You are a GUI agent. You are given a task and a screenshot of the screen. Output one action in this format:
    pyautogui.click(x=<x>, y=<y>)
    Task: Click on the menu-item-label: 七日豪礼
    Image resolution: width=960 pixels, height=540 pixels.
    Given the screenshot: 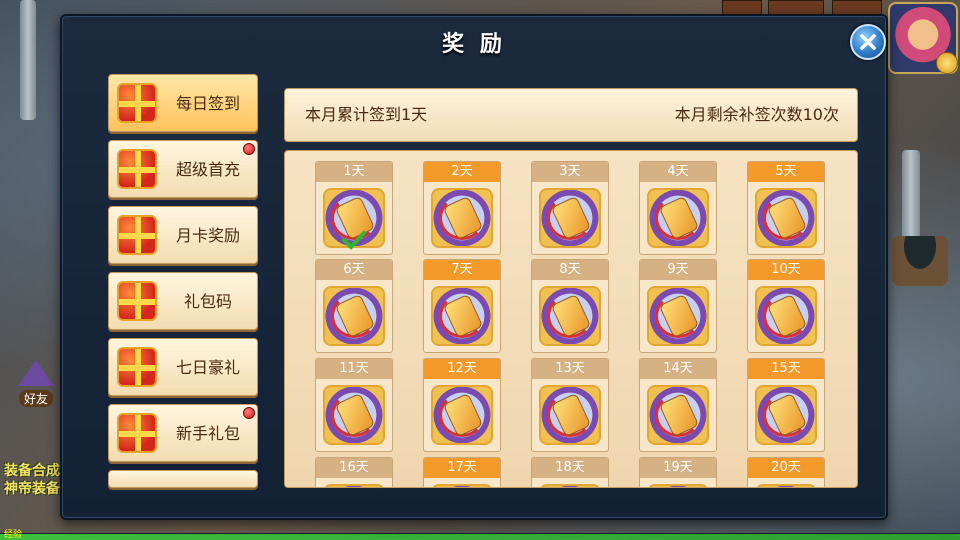 What is the action you would take?
    pyautogui.click(x=207, y=367)
    